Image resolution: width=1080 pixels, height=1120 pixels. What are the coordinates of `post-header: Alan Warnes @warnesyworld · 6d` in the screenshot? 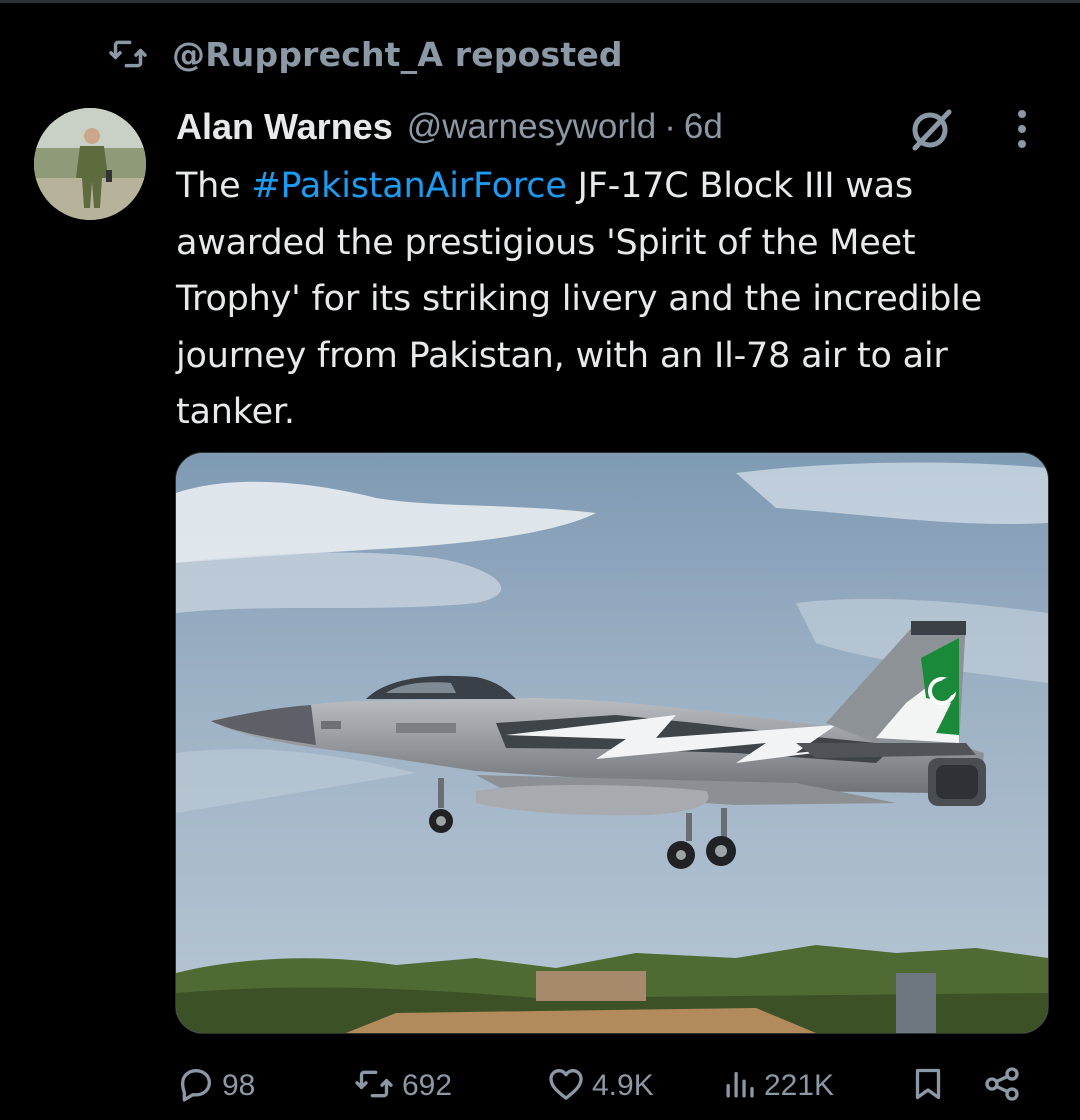 It's located at (449, 127).